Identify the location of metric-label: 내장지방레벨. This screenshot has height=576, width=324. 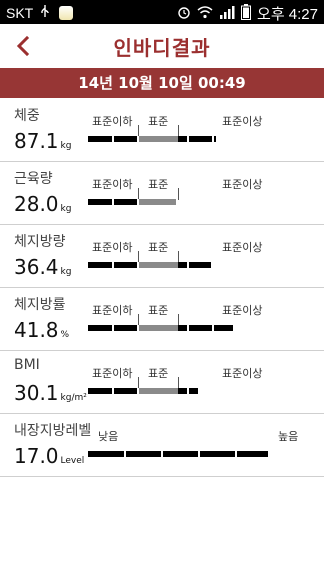
(53, 431).